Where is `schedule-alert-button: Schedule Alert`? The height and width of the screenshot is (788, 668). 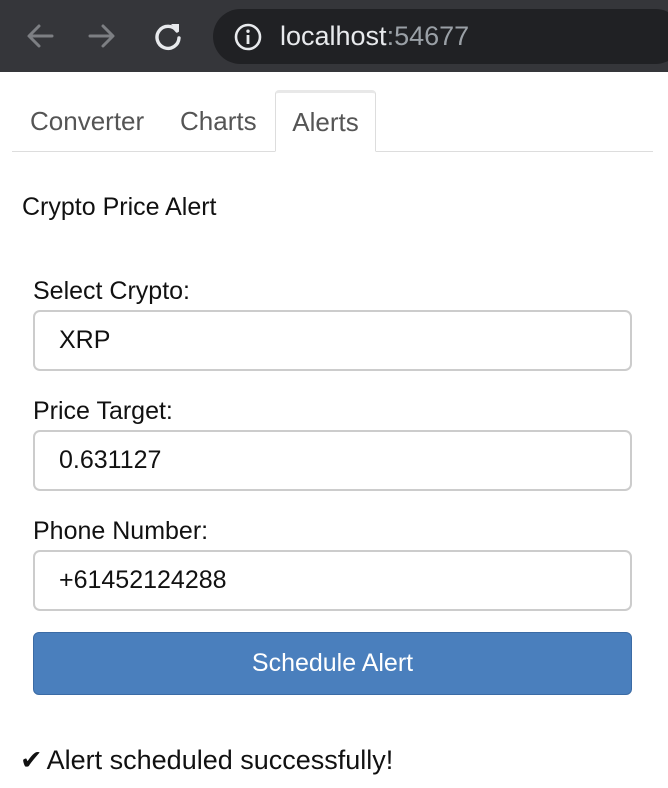 schedule-alert-button: Schedule Alert is located at coordinates (332, 663).